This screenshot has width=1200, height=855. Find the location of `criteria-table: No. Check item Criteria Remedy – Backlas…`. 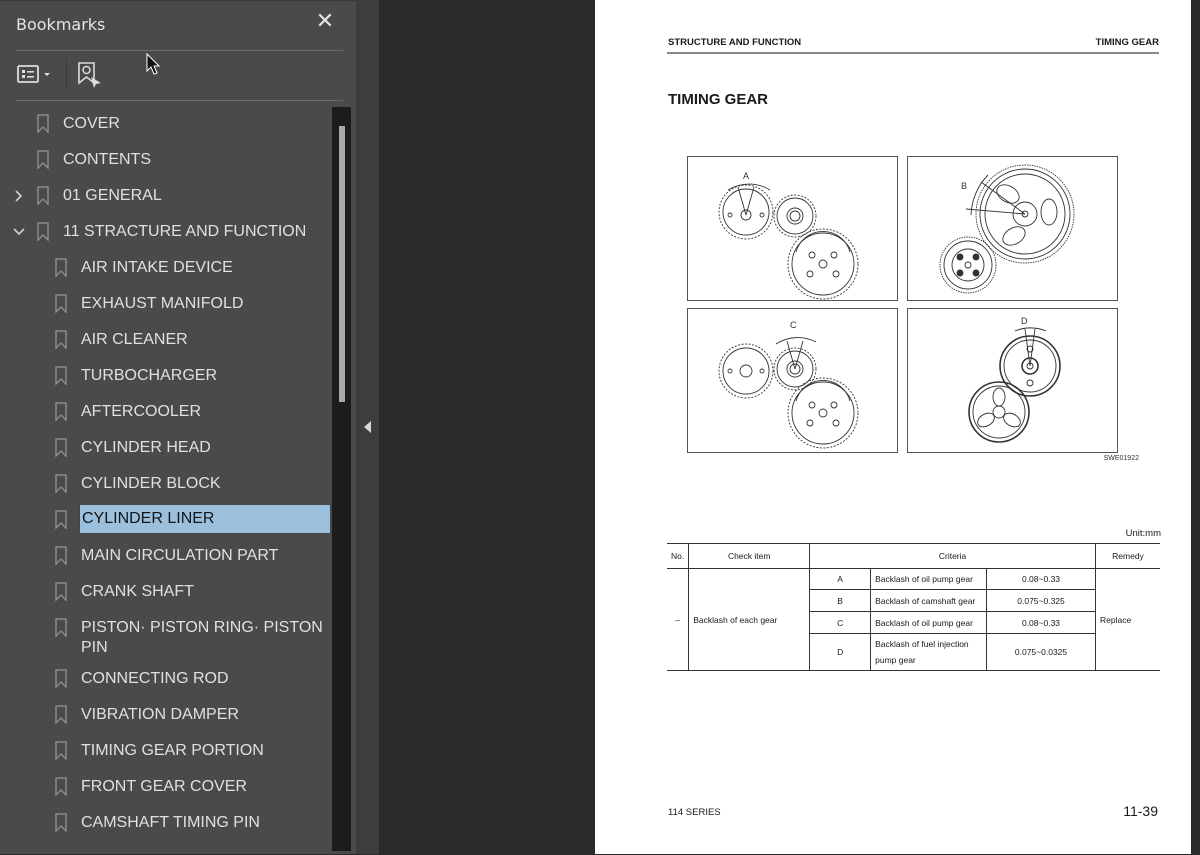

criteria-table: No. Check item Criteria Remedy – Backlas… is located at coordinates (913, 607).